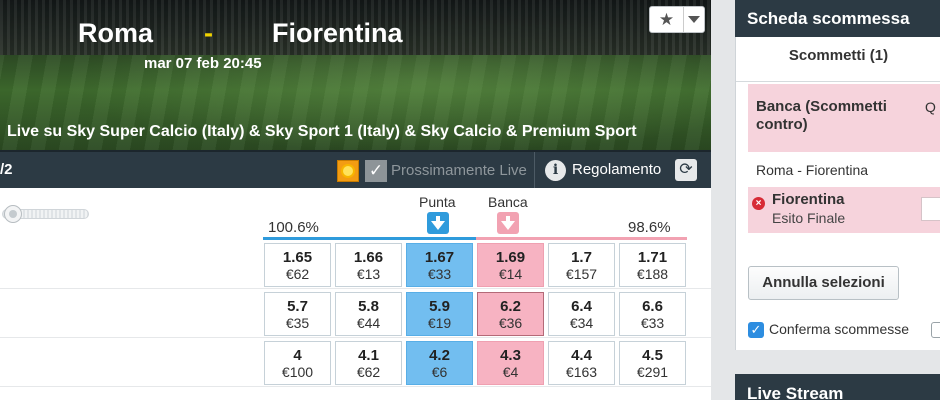 The image size is (940, 400). What do you see at coordinates (510, 355) in the screenshot?
I see `odds-price: 4.3` at bounding box center [510, 355].